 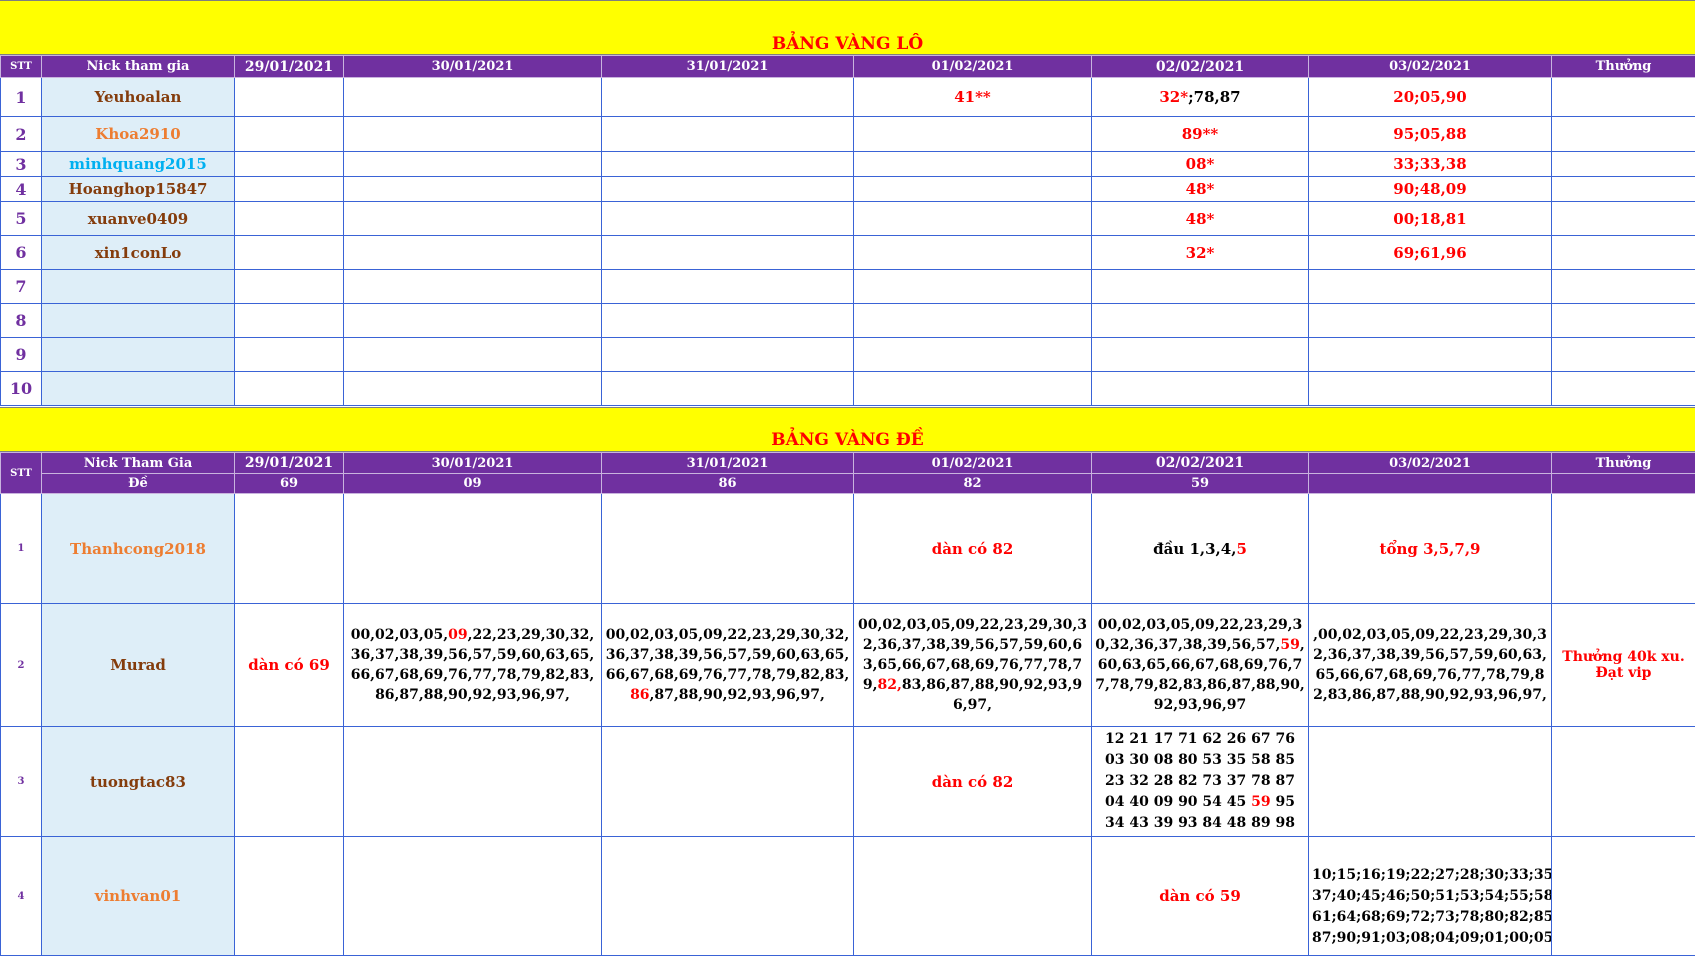 What do you see at coordinates (848, 253) in the screenshot?
I see `table-row: 6 xin1conLo 32* 69;61,96` at bounding box center [848, 253].